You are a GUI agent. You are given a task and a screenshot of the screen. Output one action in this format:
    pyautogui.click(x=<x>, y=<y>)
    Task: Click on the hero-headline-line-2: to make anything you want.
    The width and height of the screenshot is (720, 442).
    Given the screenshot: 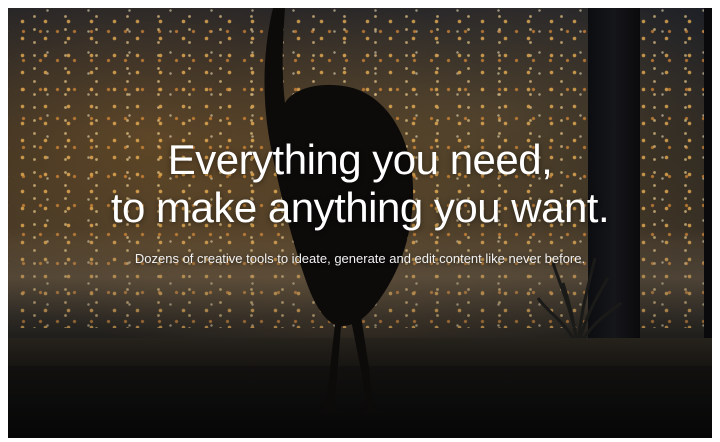 What is the action you would take?
    pyautogui.click(x=360, y=207)
    